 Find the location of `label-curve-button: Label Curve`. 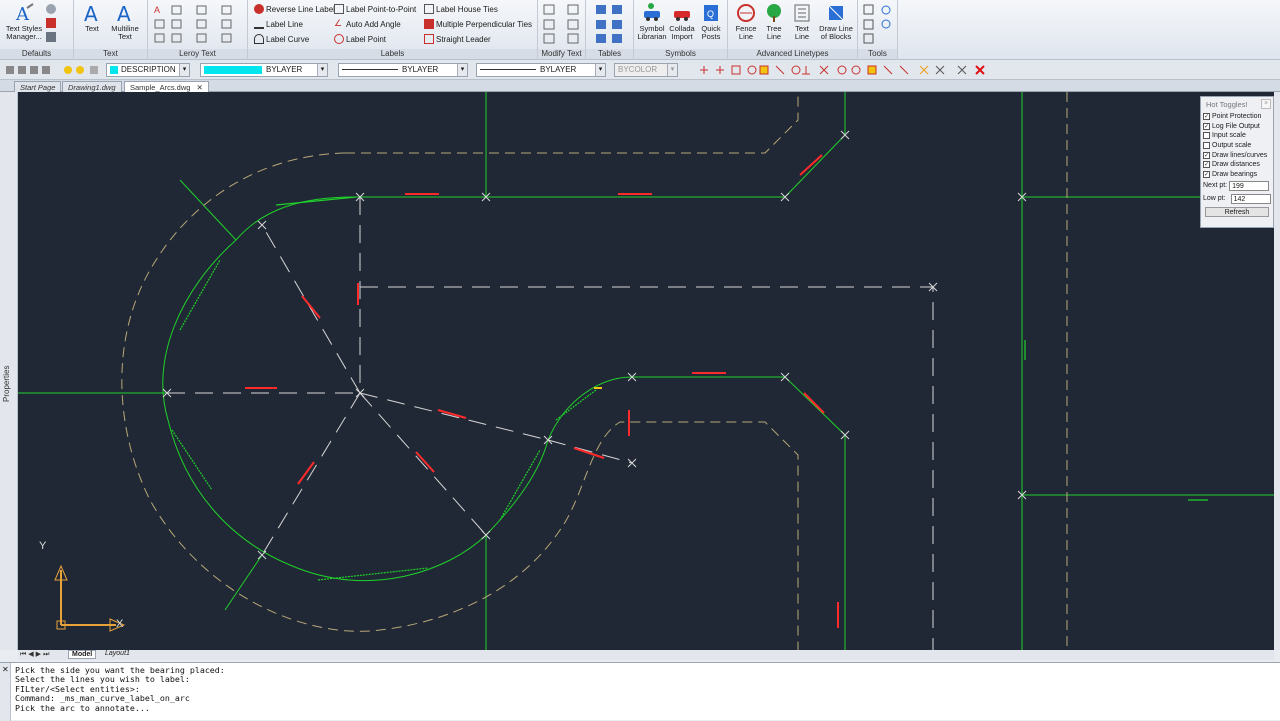

label-curve-button: Label Curve is located at coordinates (281, 39).